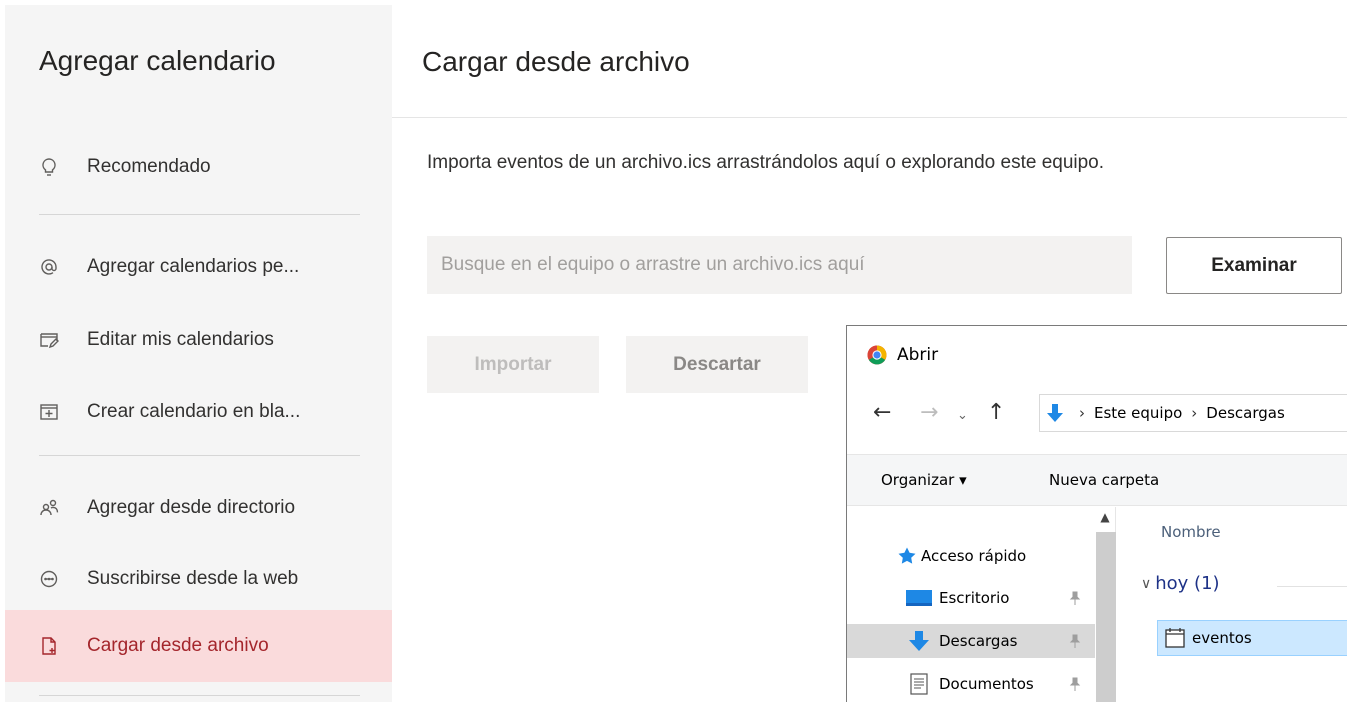 The height and width of the screenshot is (702, 1347). Describe the element at coordinates (924, 480) in the screenshot. I see `organize-menu: Organizar ▾` at that location.